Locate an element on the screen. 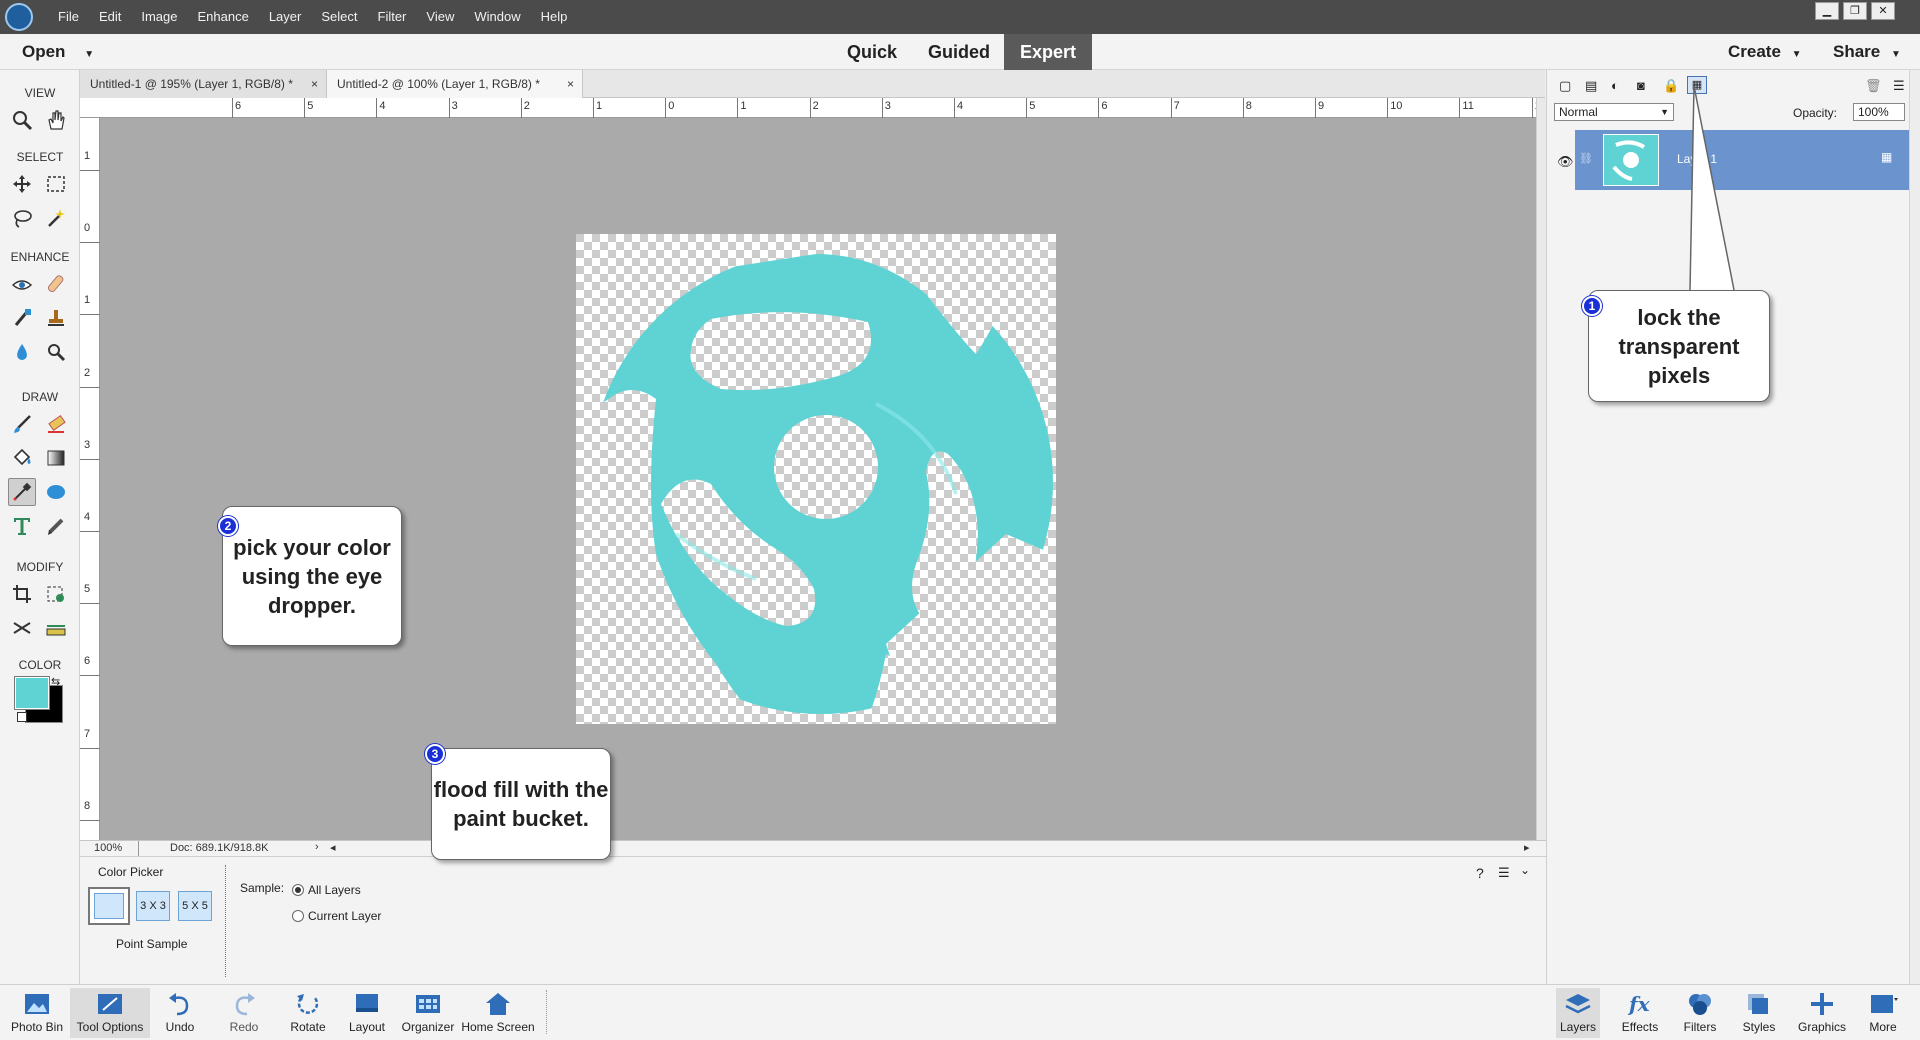 This screenshot has height=1040, width=1920. undo-button: Undo is located at coordinates (180, 1013).